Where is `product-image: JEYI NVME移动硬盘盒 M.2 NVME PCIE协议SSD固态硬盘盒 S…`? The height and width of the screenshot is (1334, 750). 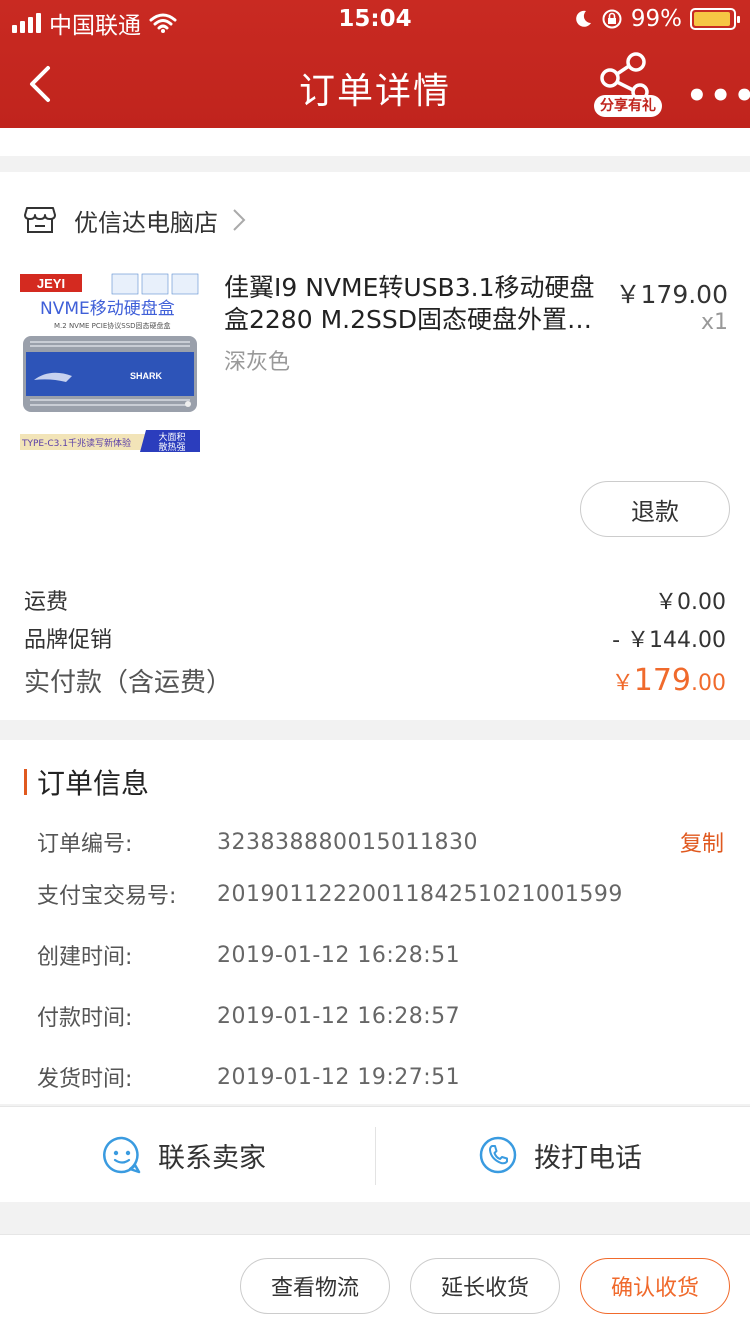
product-image: JEYI NVME移动硬盘盒 M.2 NVME PCIE协议SSD固态硬盘盒 S… is located at coordinates (110, 363).